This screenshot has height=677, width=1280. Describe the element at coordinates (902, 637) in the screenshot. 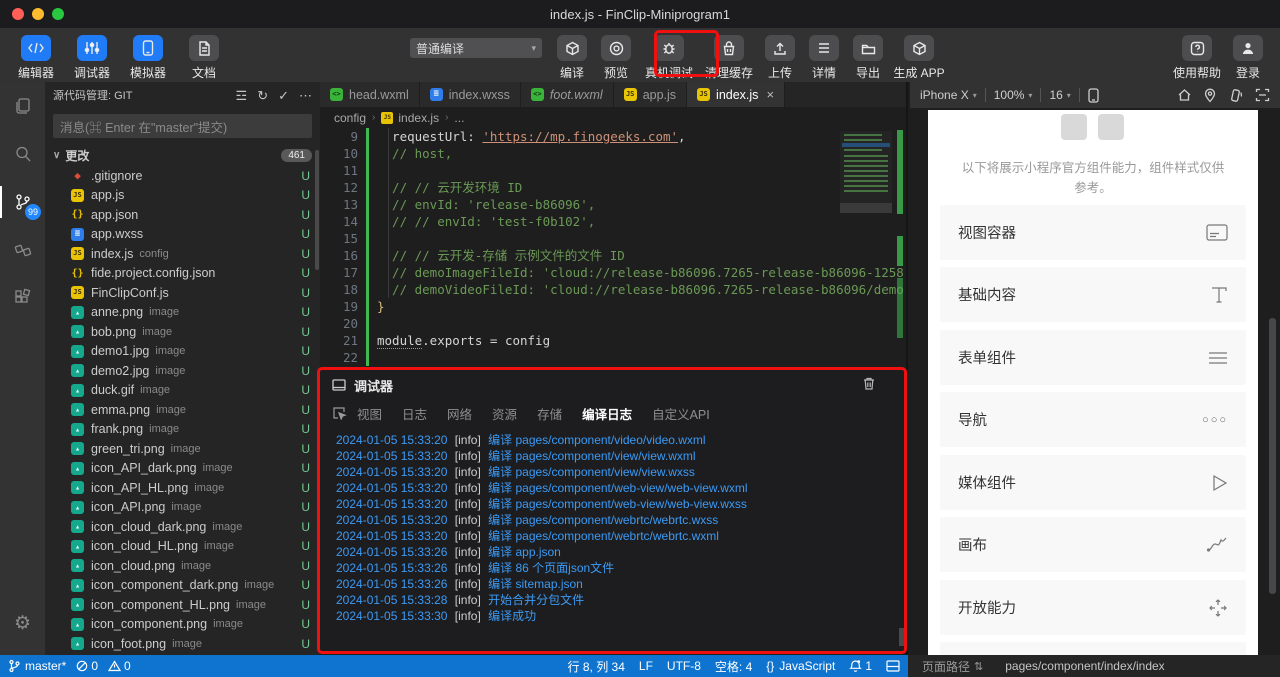

I see `debugger-scrollbar` at that location.